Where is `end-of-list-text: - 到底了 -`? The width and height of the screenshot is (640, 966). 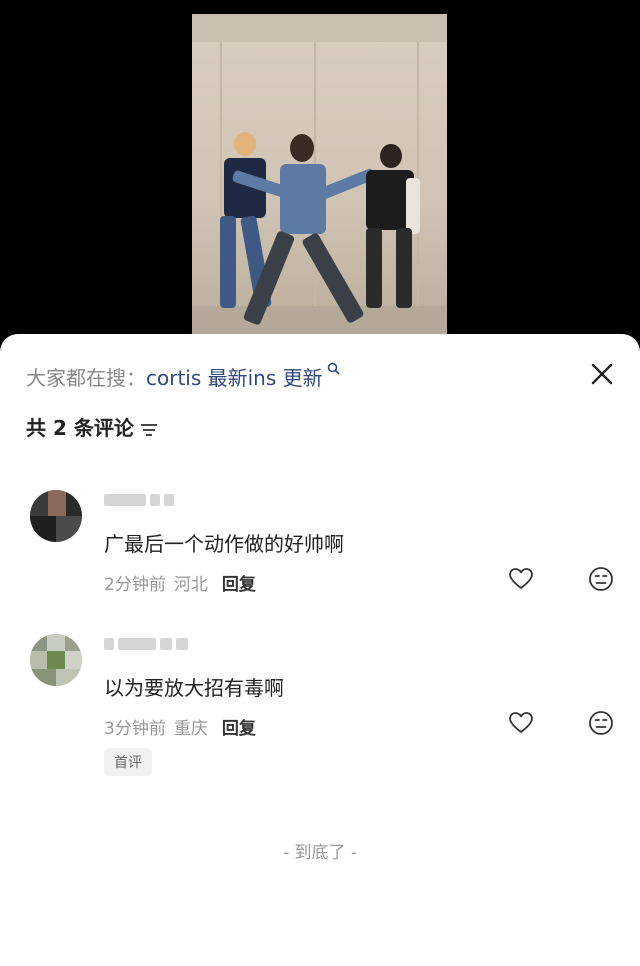
end-of-list-text: - 到底了 - is located at coordinates (320, 853).